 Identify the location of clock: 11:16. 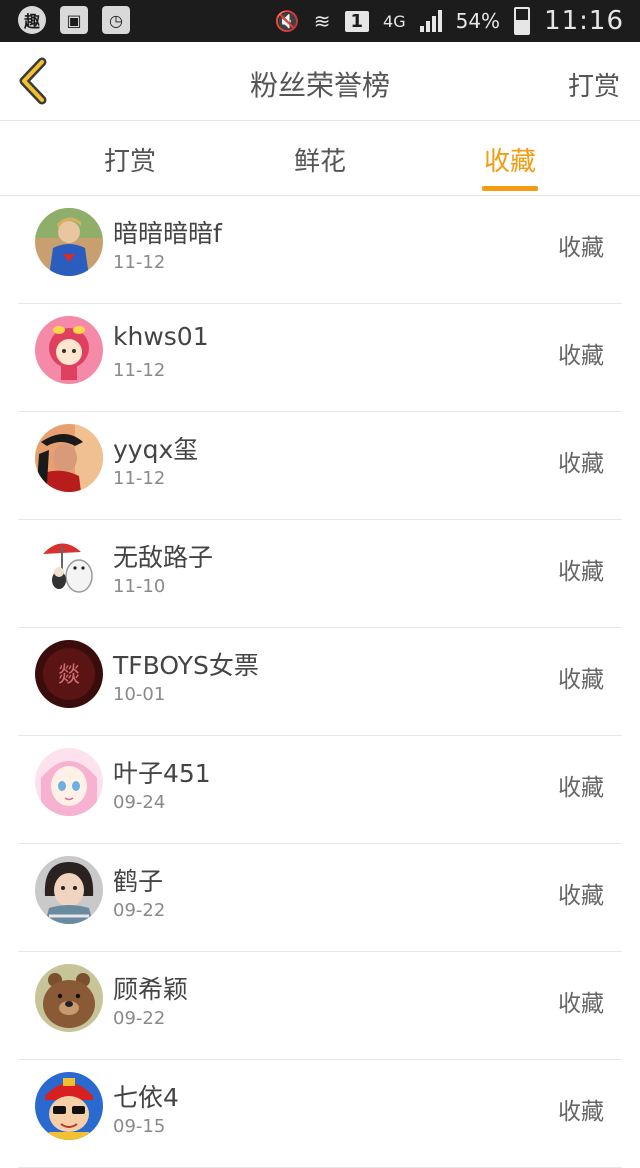
(584, 21).